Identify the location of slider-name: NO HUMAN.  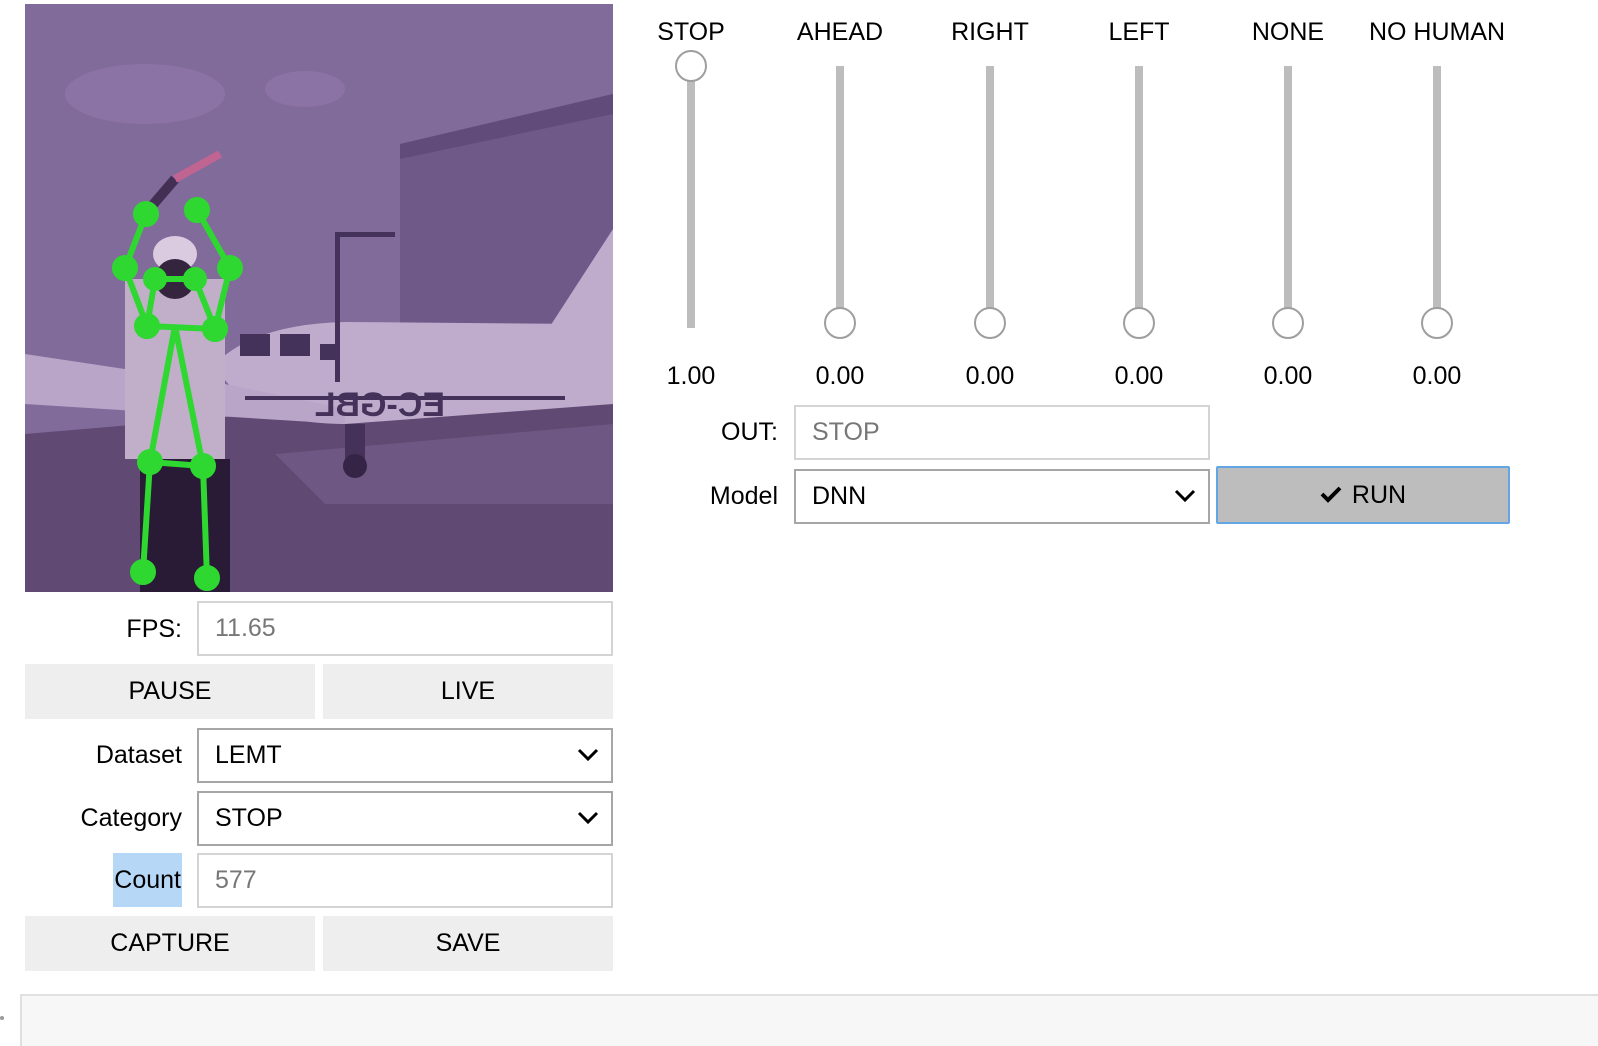
(1437, 32).